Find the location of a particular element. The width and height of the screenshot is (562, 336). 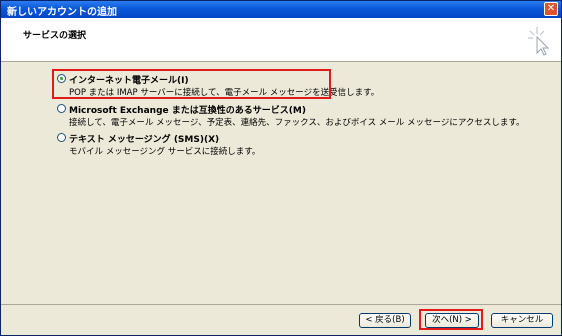

cancel-button: キャンセル is located at coordinates (522, 320).